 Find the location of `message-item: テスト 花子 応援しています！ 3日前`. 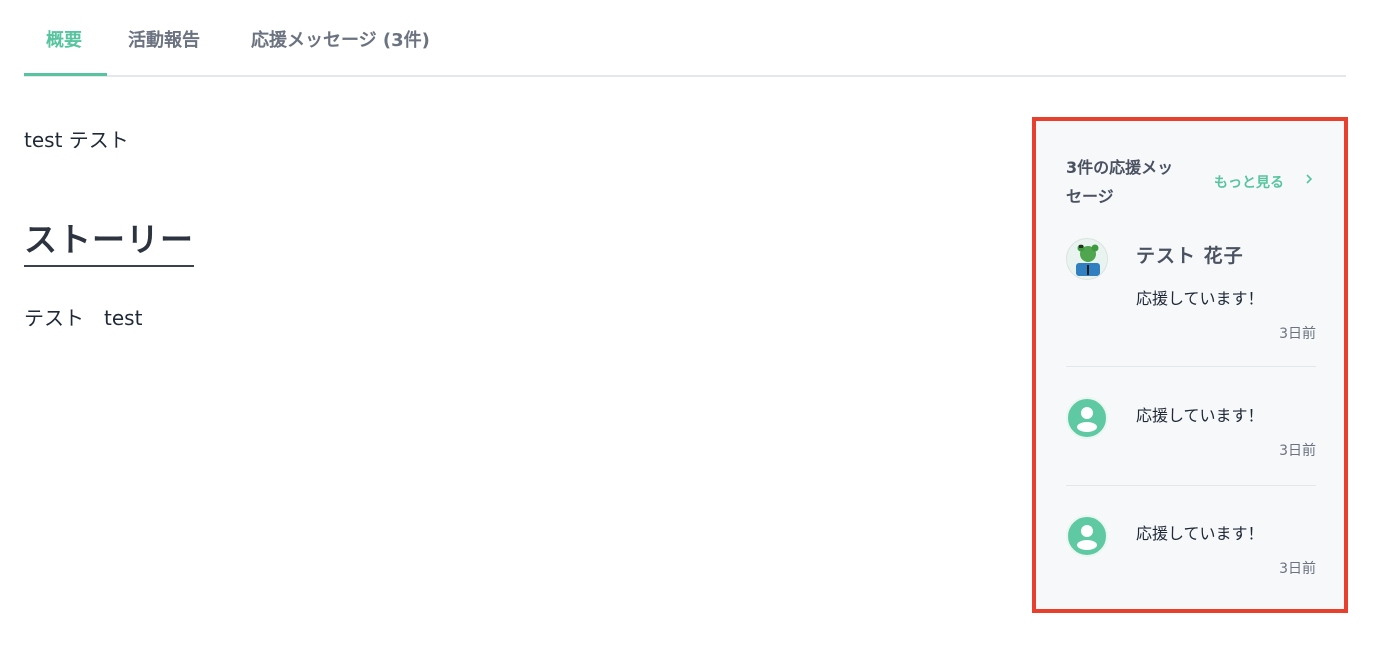

message-item: テスト 花子 応援しています！ 3日前 is located at coordinates (1191, 288).